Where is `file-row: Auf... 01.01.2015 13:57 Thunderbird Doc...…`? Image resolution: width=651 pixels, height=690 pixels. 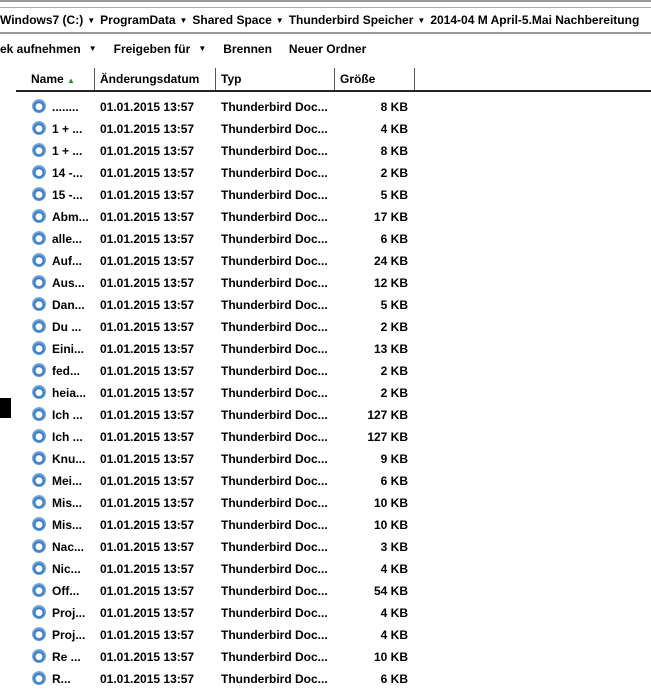
file-row: Auf... 01.01.2015 13:57 Thunderbird Doc...… is located at coordinates (210, 261).